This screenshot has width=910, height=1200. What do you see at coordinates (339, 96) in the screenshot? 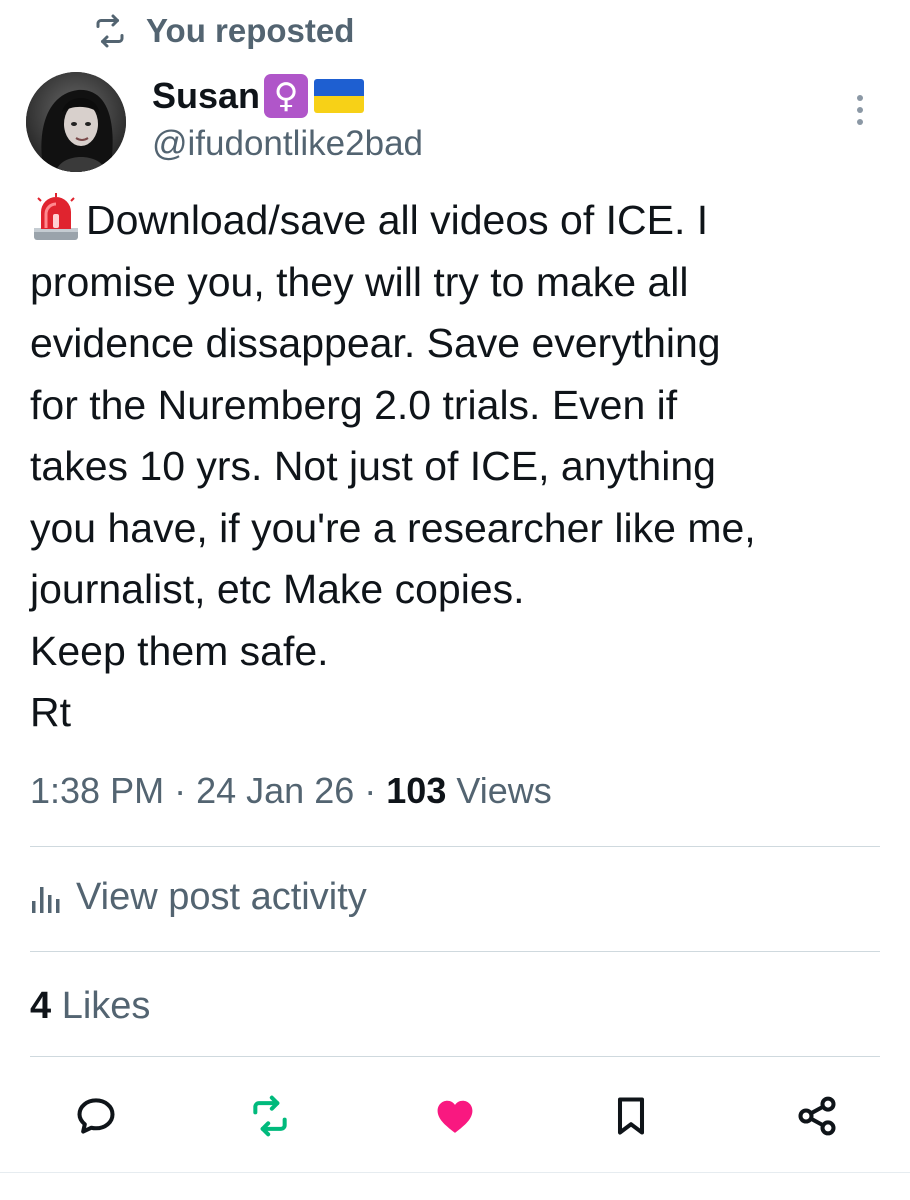
I see `ukraine-flag-emoji` at bounding box center [339, 96].